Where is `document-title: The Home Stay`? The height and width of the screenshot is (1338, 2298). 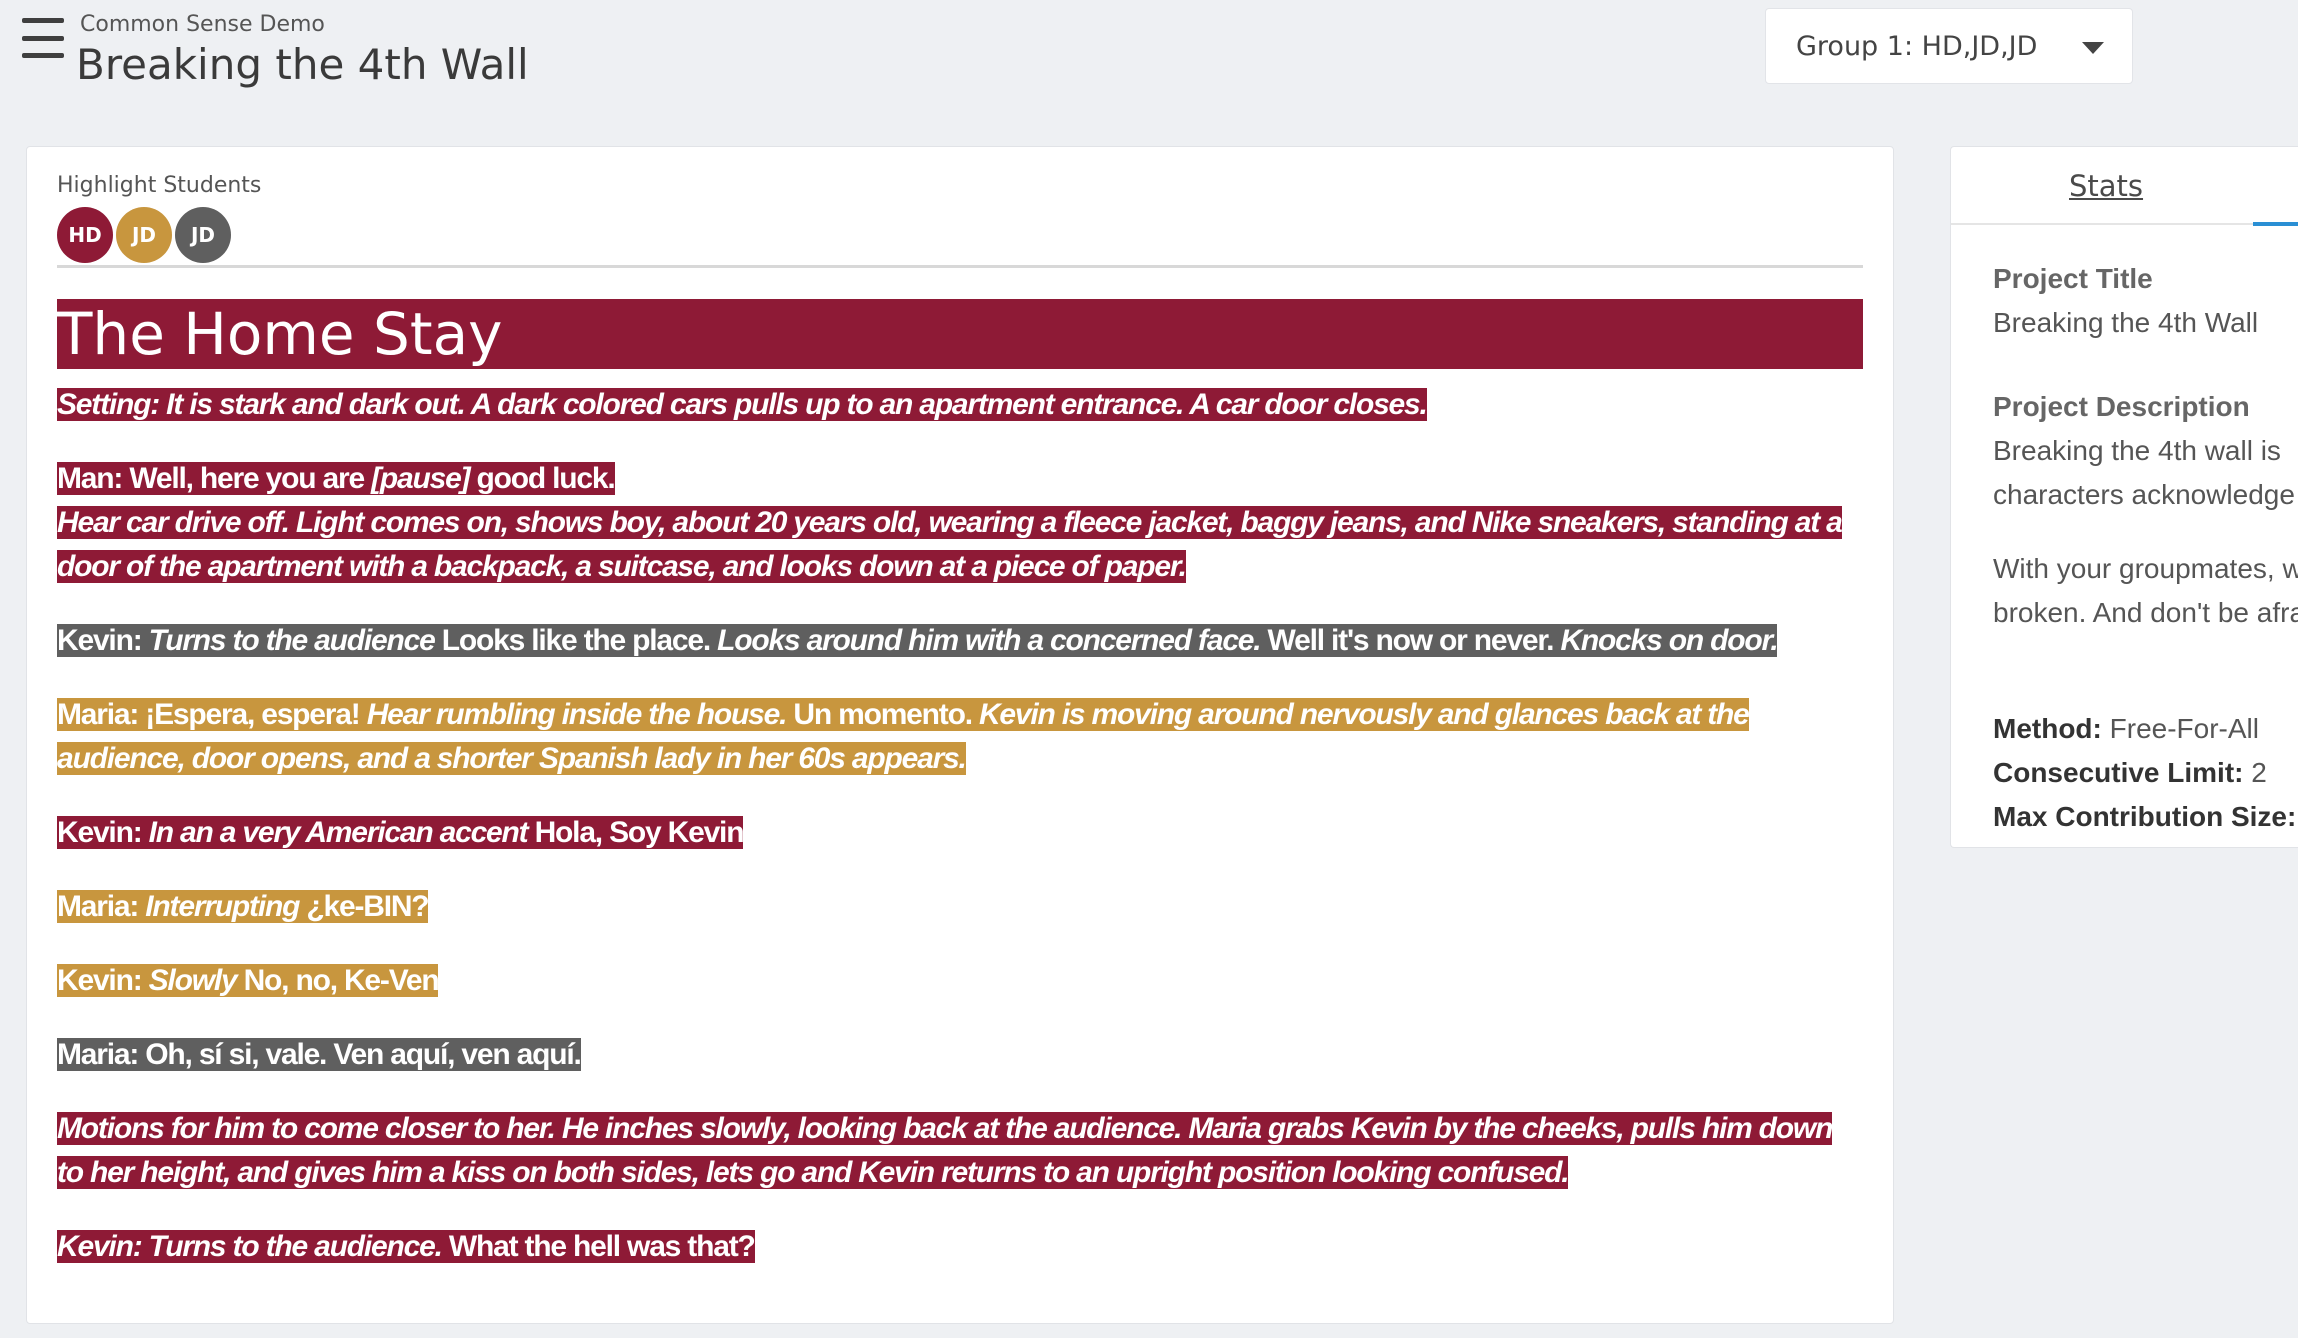
document-title: The Home Stay is located at coordinates (960, 334).